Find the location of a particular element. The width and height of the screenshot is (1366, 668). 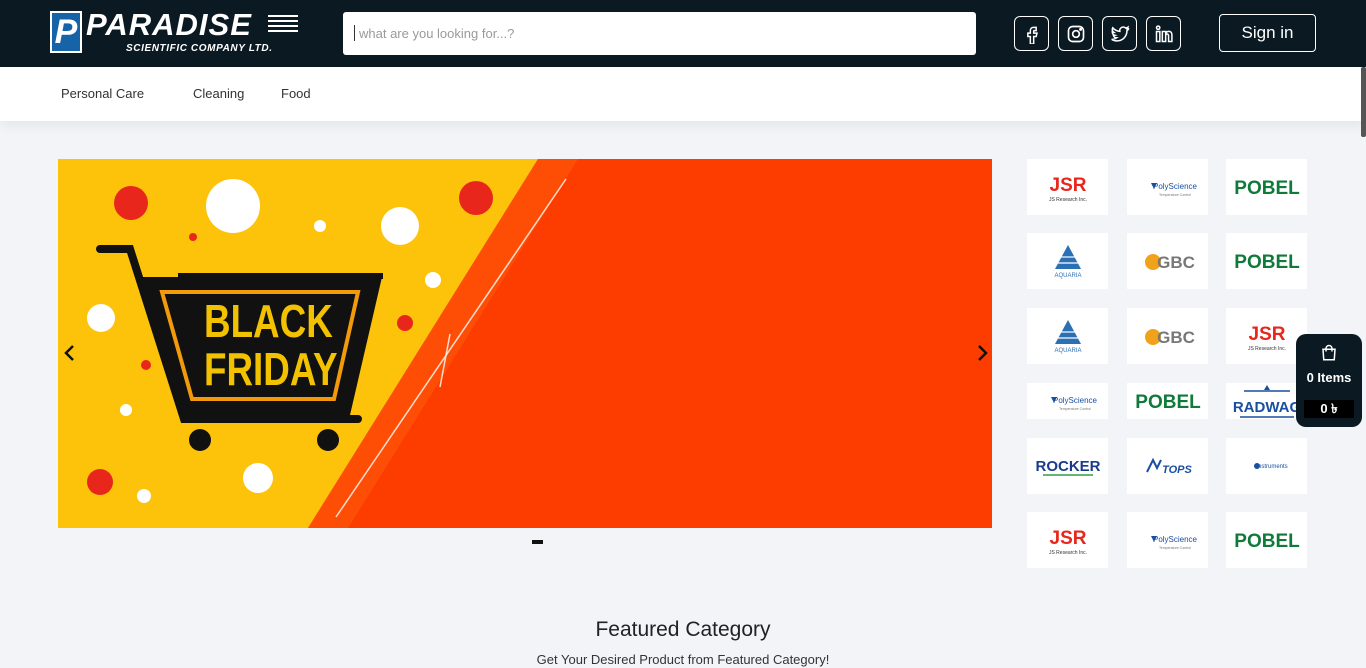

radwag-logo: RADWAG is located at coordinates (1266, 401).